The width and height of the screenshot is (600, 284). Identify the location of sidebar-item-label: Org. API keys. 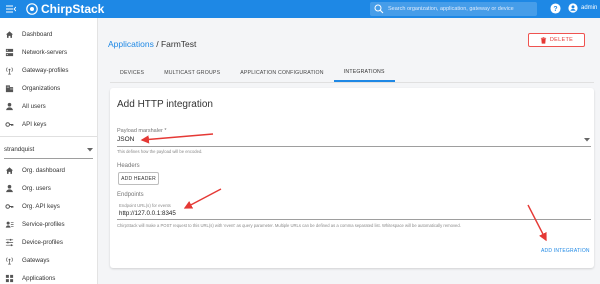
(41, 206).